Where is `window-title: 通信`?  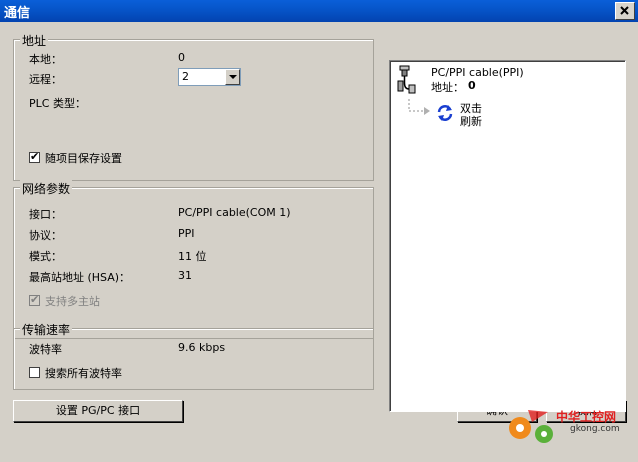 window-title: 通信 is located at coordinates (17, 13).